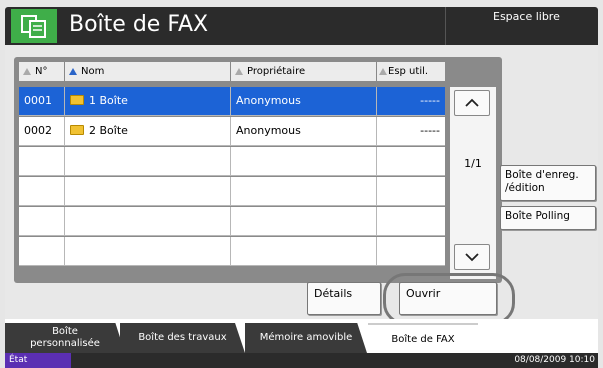 The height and width of the screenshot is (368, 603). I want to click on copy-box-icon, so click(34, 26).